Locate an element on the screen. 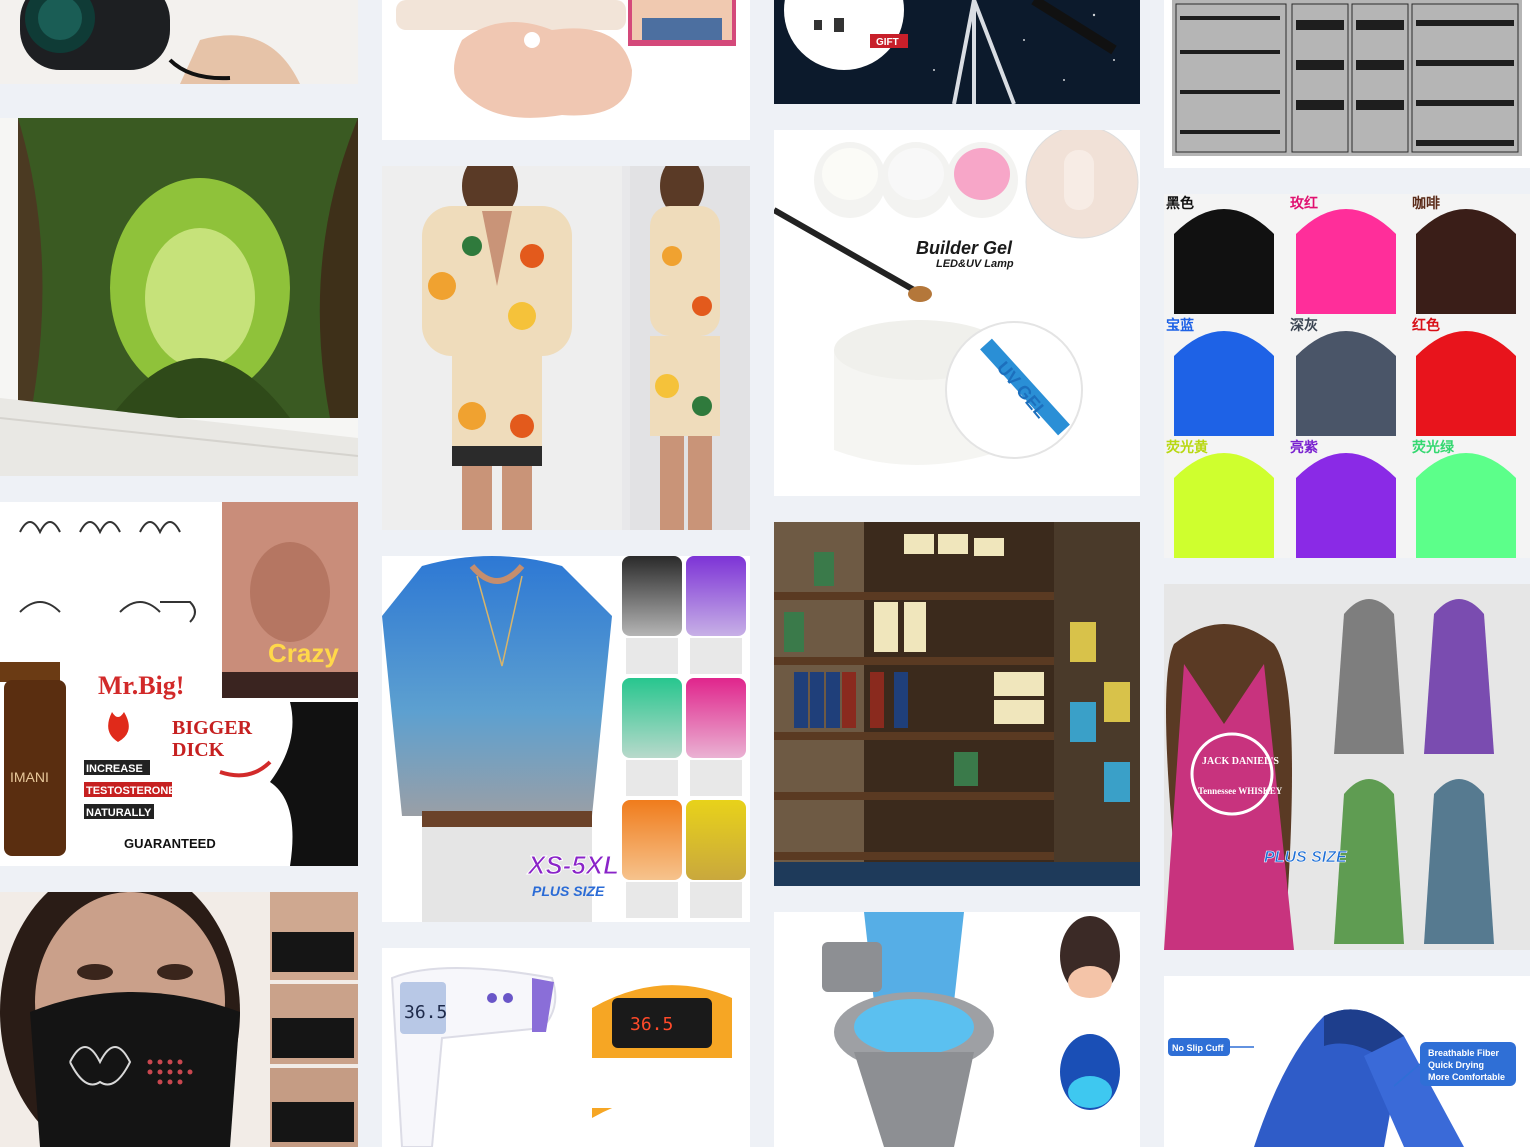 This screenshot has height=1147, width=1530. rhinestone-mask-image is located at coordinates (179, 1019).